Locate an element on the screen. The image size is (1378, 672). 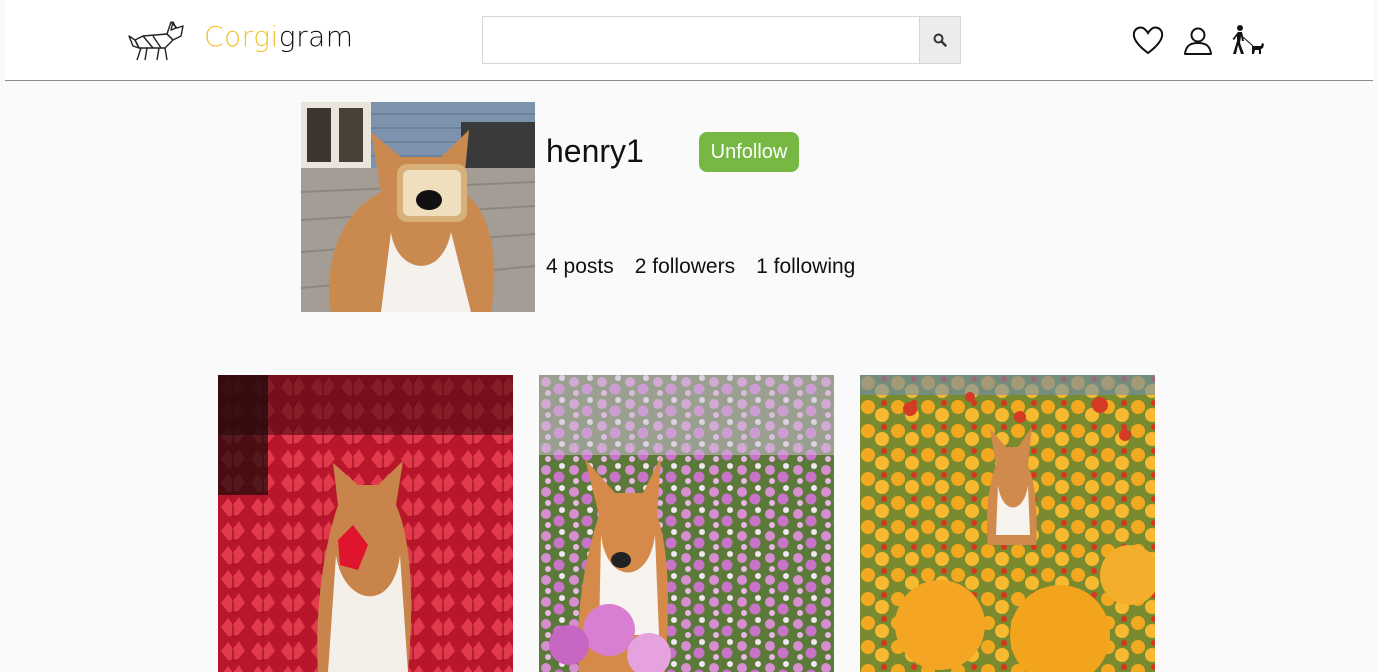
user-icon is located at coordinates (1198, 41).